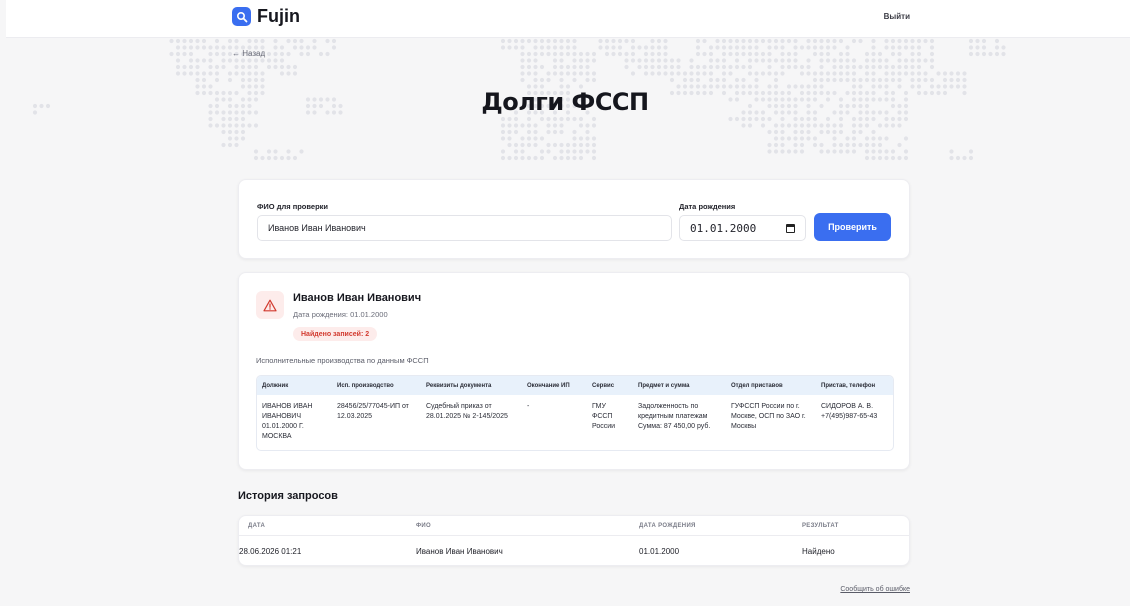 This screenshot has width=1130, height=606. I want to click on dob-input: 01.01.2000, so click(742, 228).